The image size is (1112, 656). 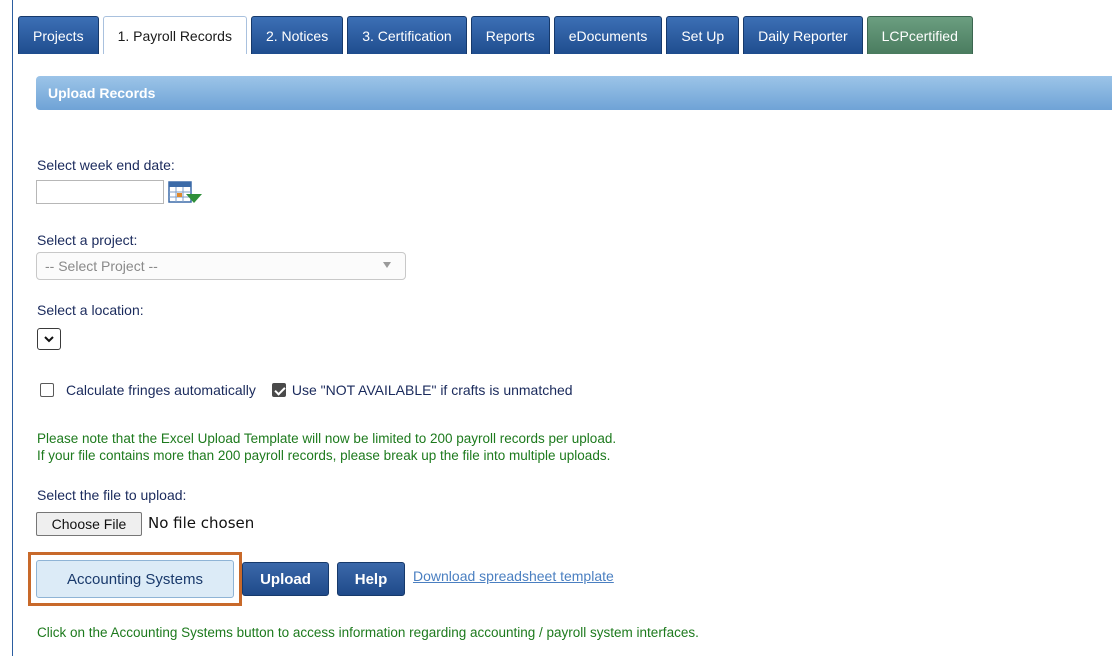 What do you see at coordinates (100, 192) in the screenshot?
I see `week-end-date-input` at bounding box center [100, 192].